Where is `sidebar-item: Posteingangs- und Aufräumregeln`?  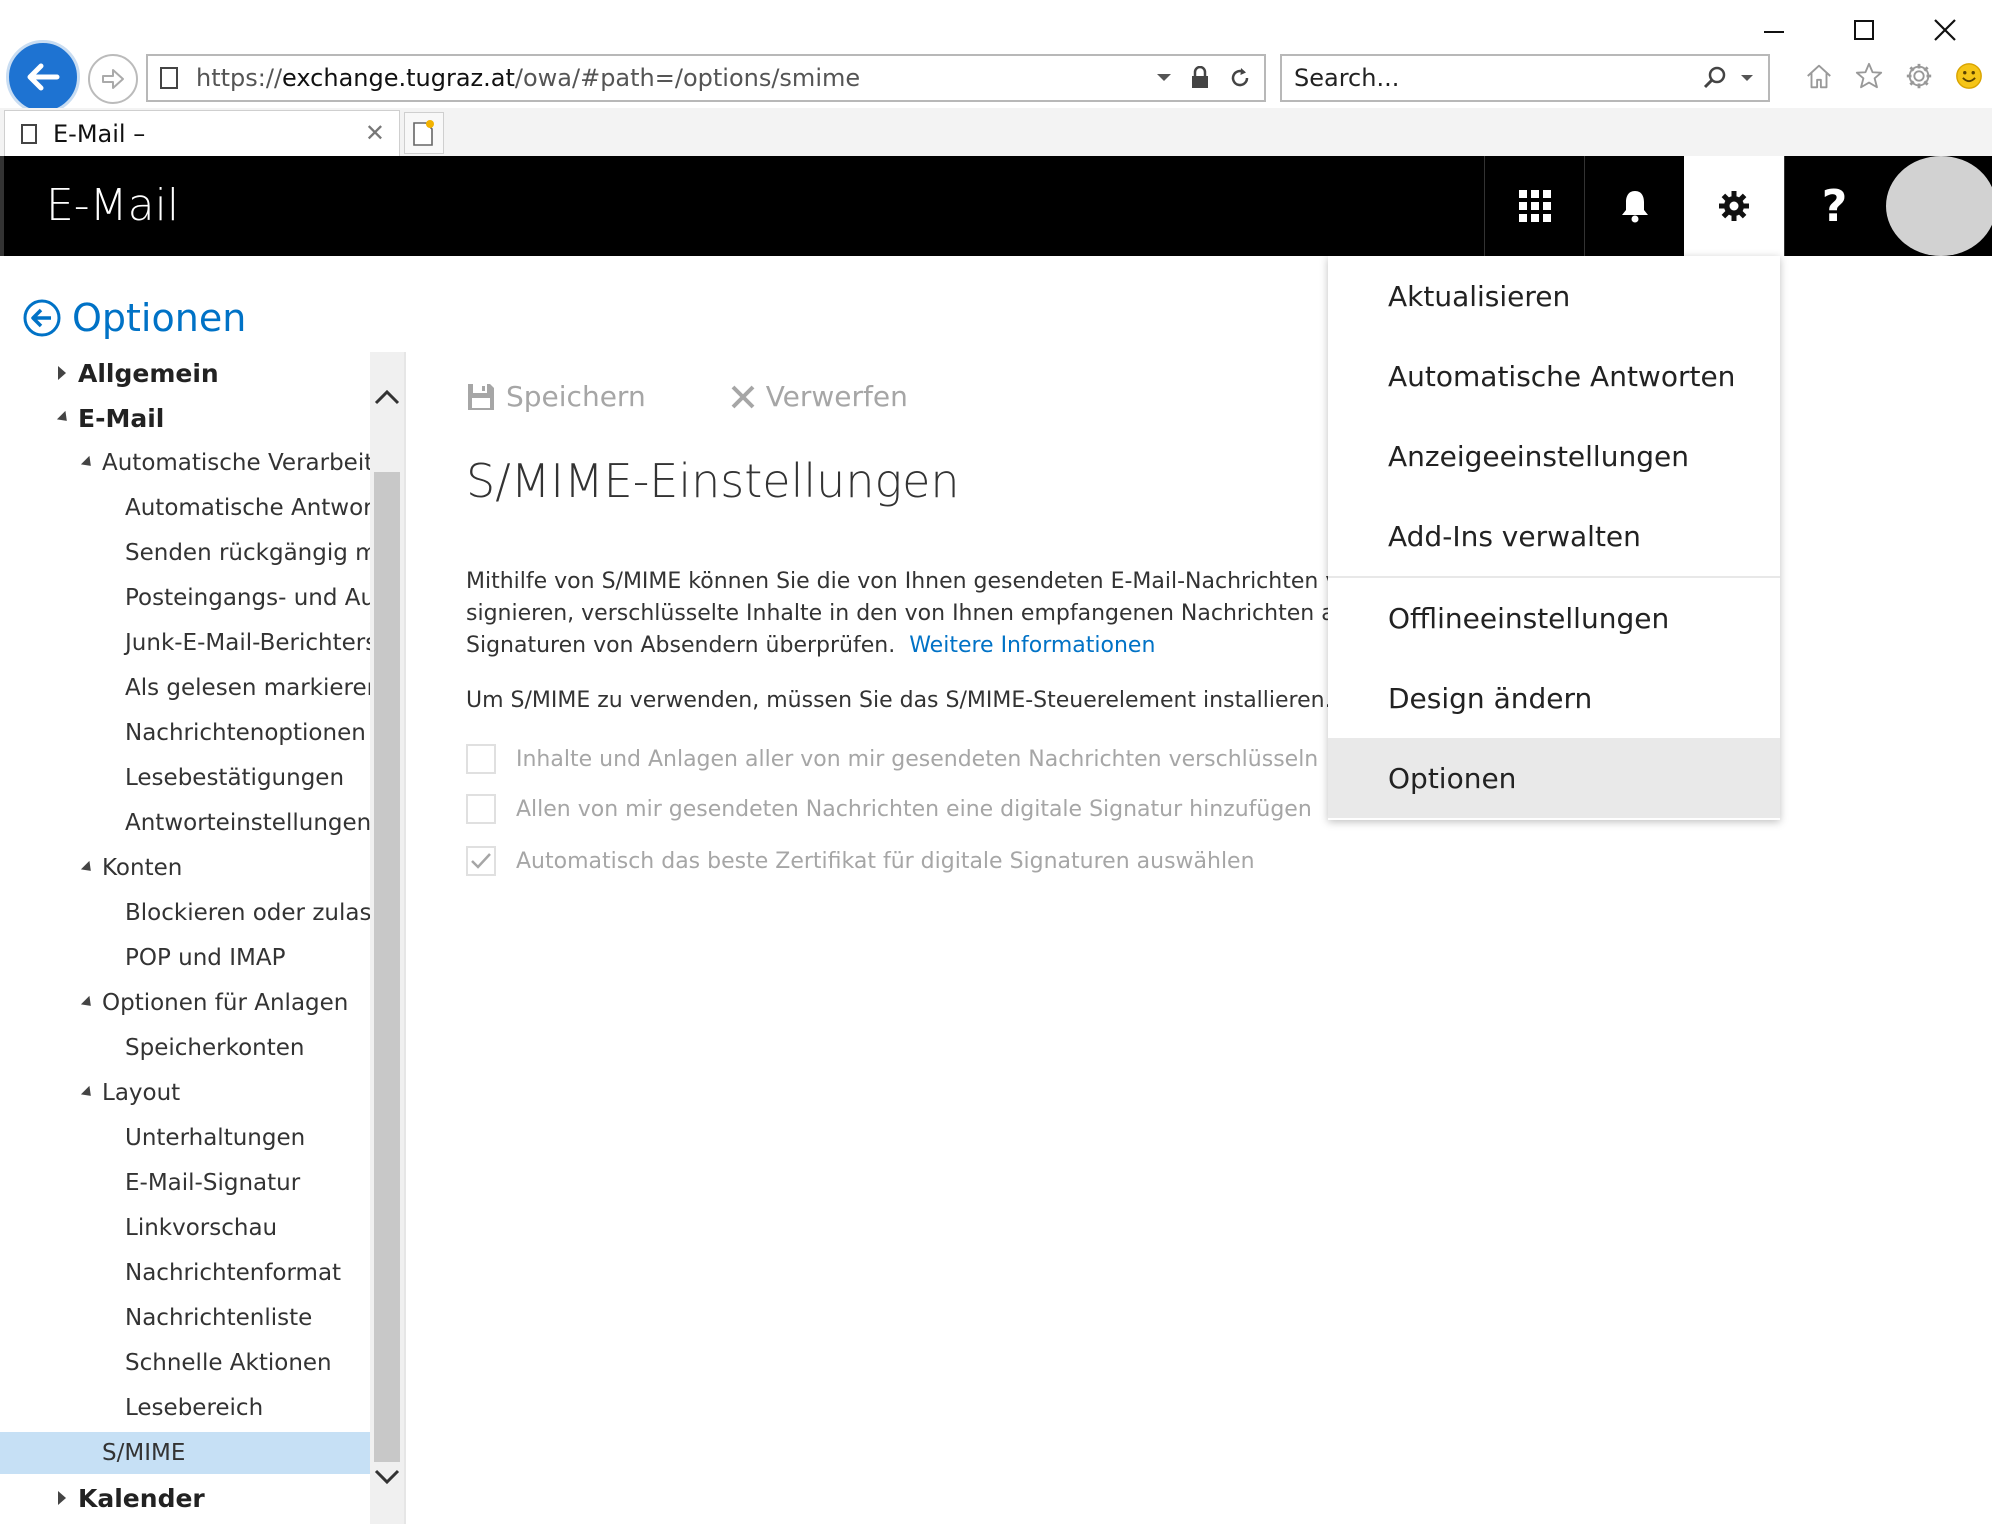
sidebar-item: Posteingangs- und Aufräumregeln is located at coordinates (185, 598).